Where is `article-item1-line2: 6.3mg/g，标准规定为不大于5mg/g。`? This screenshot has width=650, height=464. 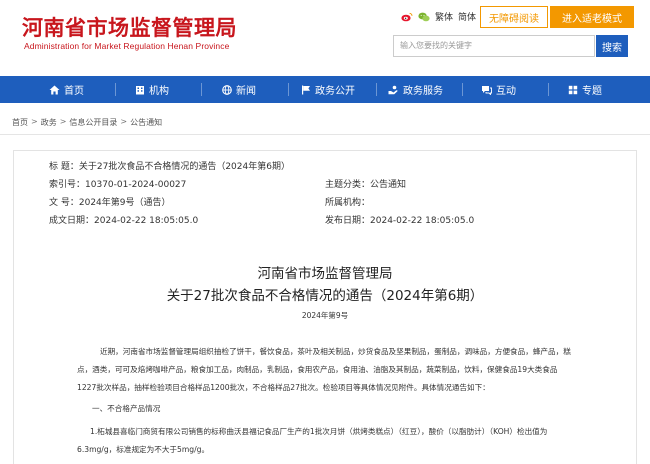
article-item1-line2: 6.3mg/g，标准规定为不大于5mg/g。 is located at coordinates (143, 449).